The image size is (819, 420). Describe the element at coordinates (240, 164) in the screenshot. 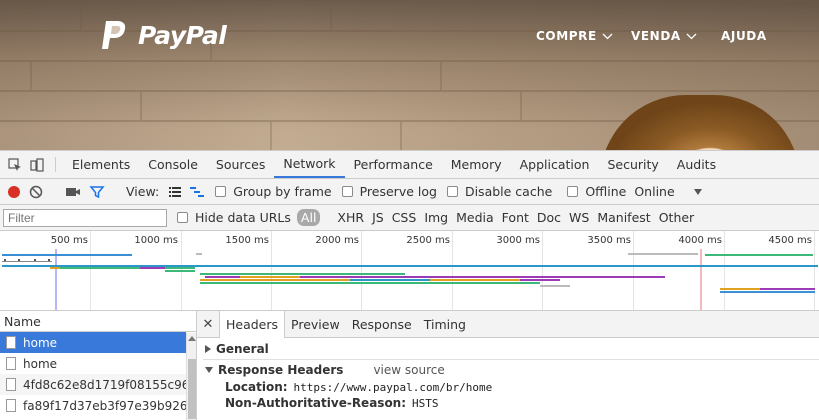

I see `tab-sources: Sources` at that location.